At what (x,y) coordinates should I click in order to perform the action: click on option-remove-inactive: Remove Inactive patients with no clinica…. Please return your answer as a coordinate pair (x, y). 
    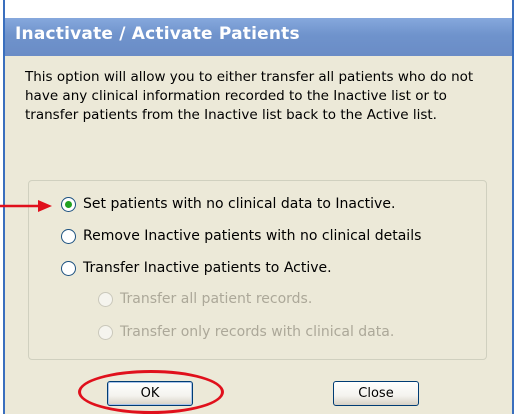
    Looking at the image, I should click on (241, 236).